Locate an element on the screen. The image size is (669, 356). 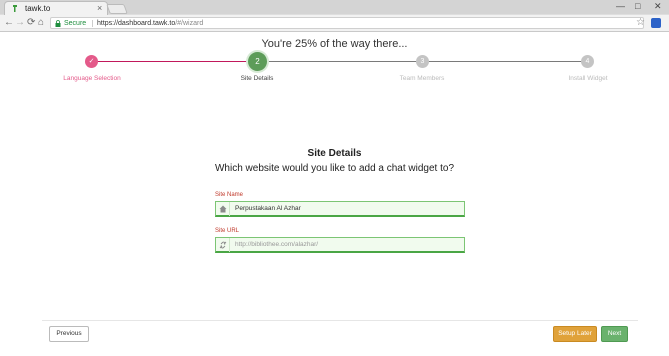
tab-close-icon: × is located at coordinates (99, 8).